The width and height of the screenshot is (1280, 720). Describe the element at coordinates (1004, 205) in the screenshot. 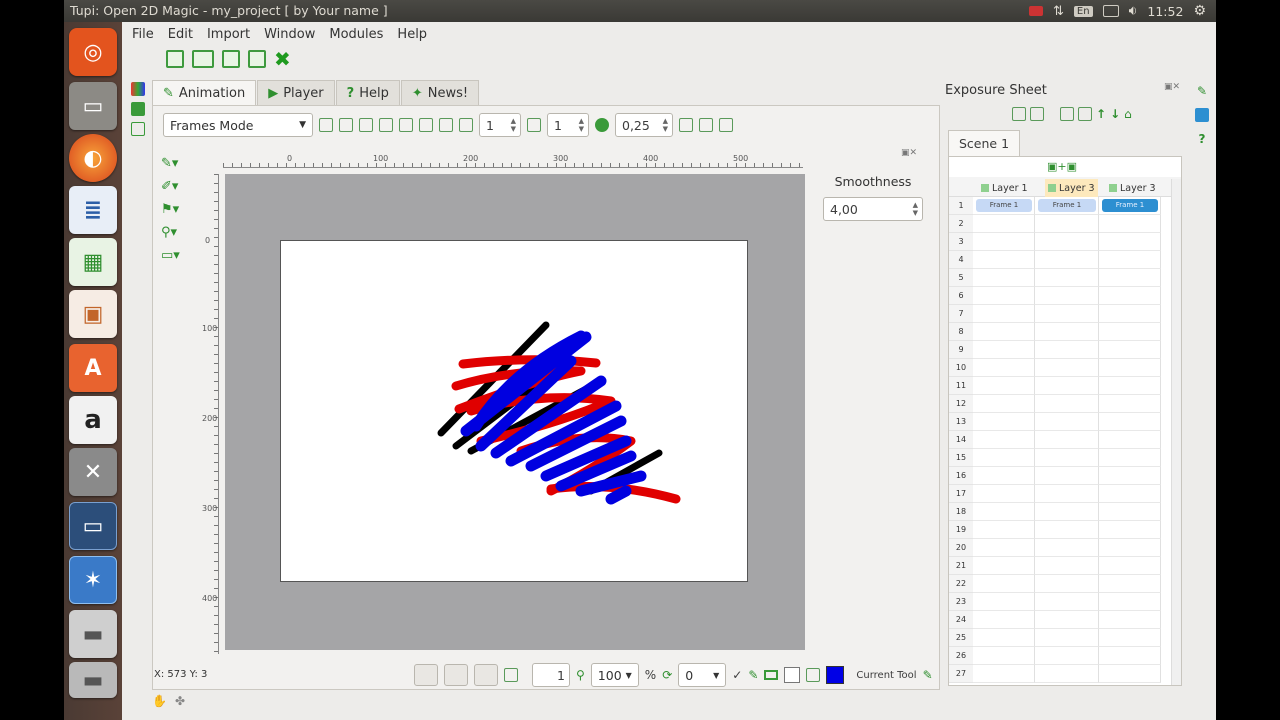

I see `frame-label: Frame 1` at that location.